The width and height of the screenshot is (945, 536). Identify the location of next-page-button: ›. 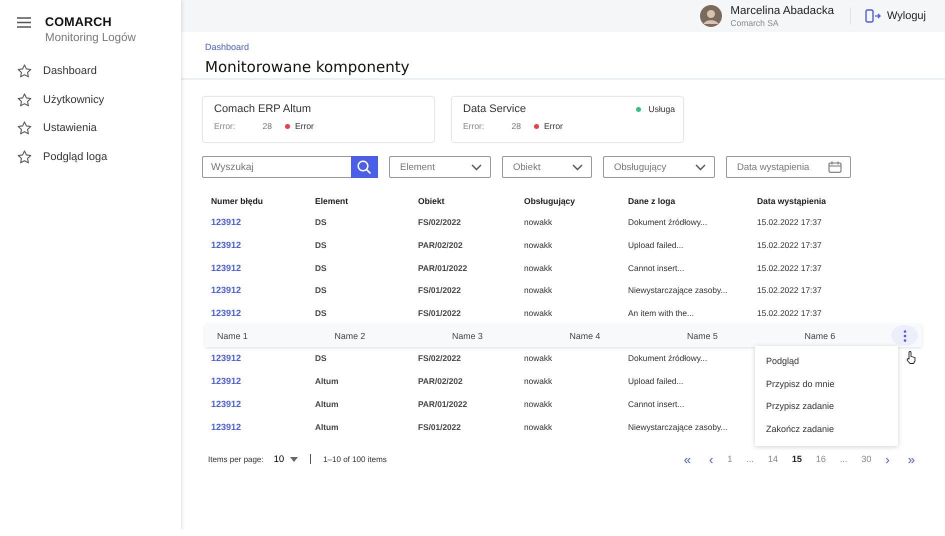
(887, 459).